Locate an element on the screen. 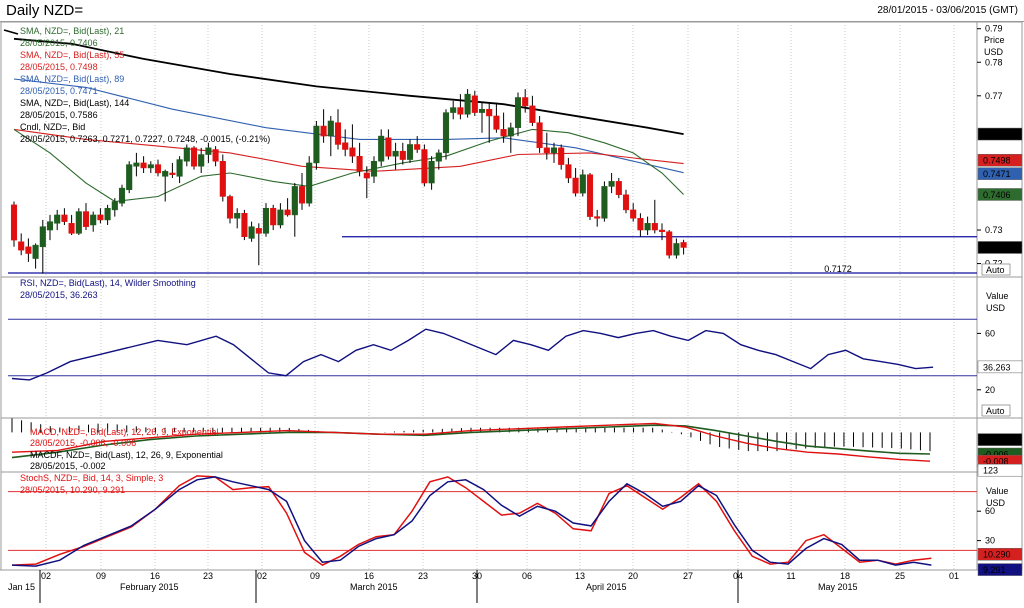 The width and height of the screenshot is (1024, 608). x-tick-label: 02 is located at coordinates (262, 576).